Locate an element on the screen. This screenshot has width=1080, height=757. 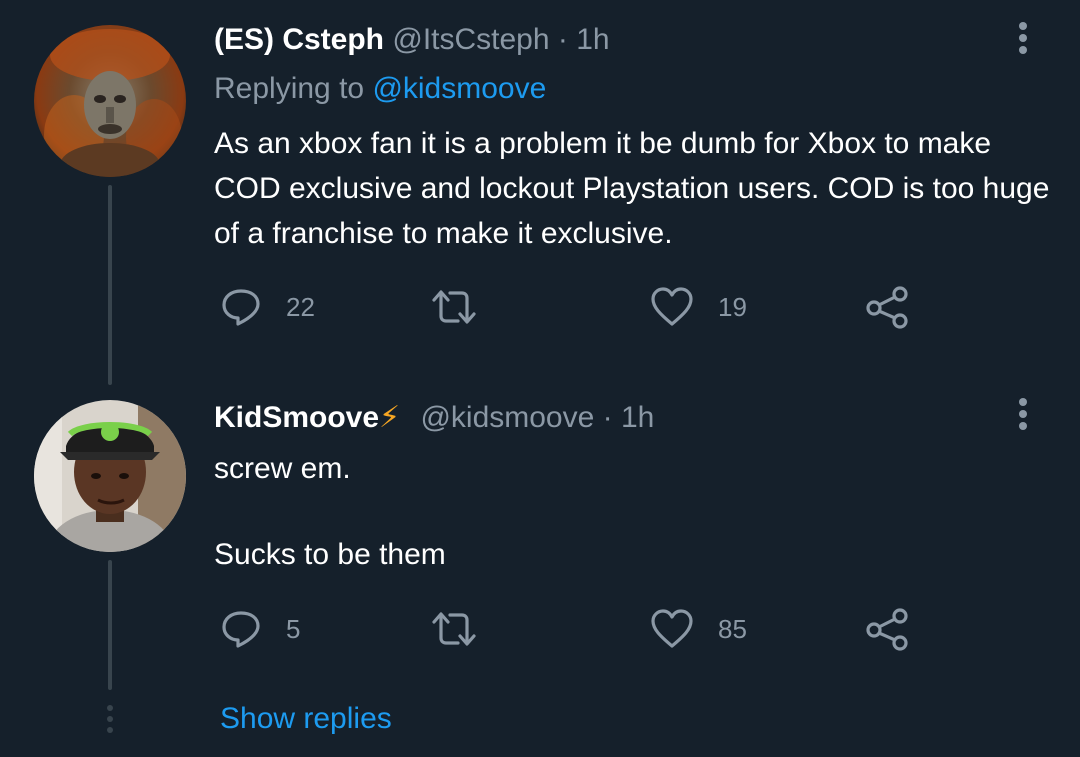
tweet-text-line-2: Sucks to be them is located at coordinates (330, 554).